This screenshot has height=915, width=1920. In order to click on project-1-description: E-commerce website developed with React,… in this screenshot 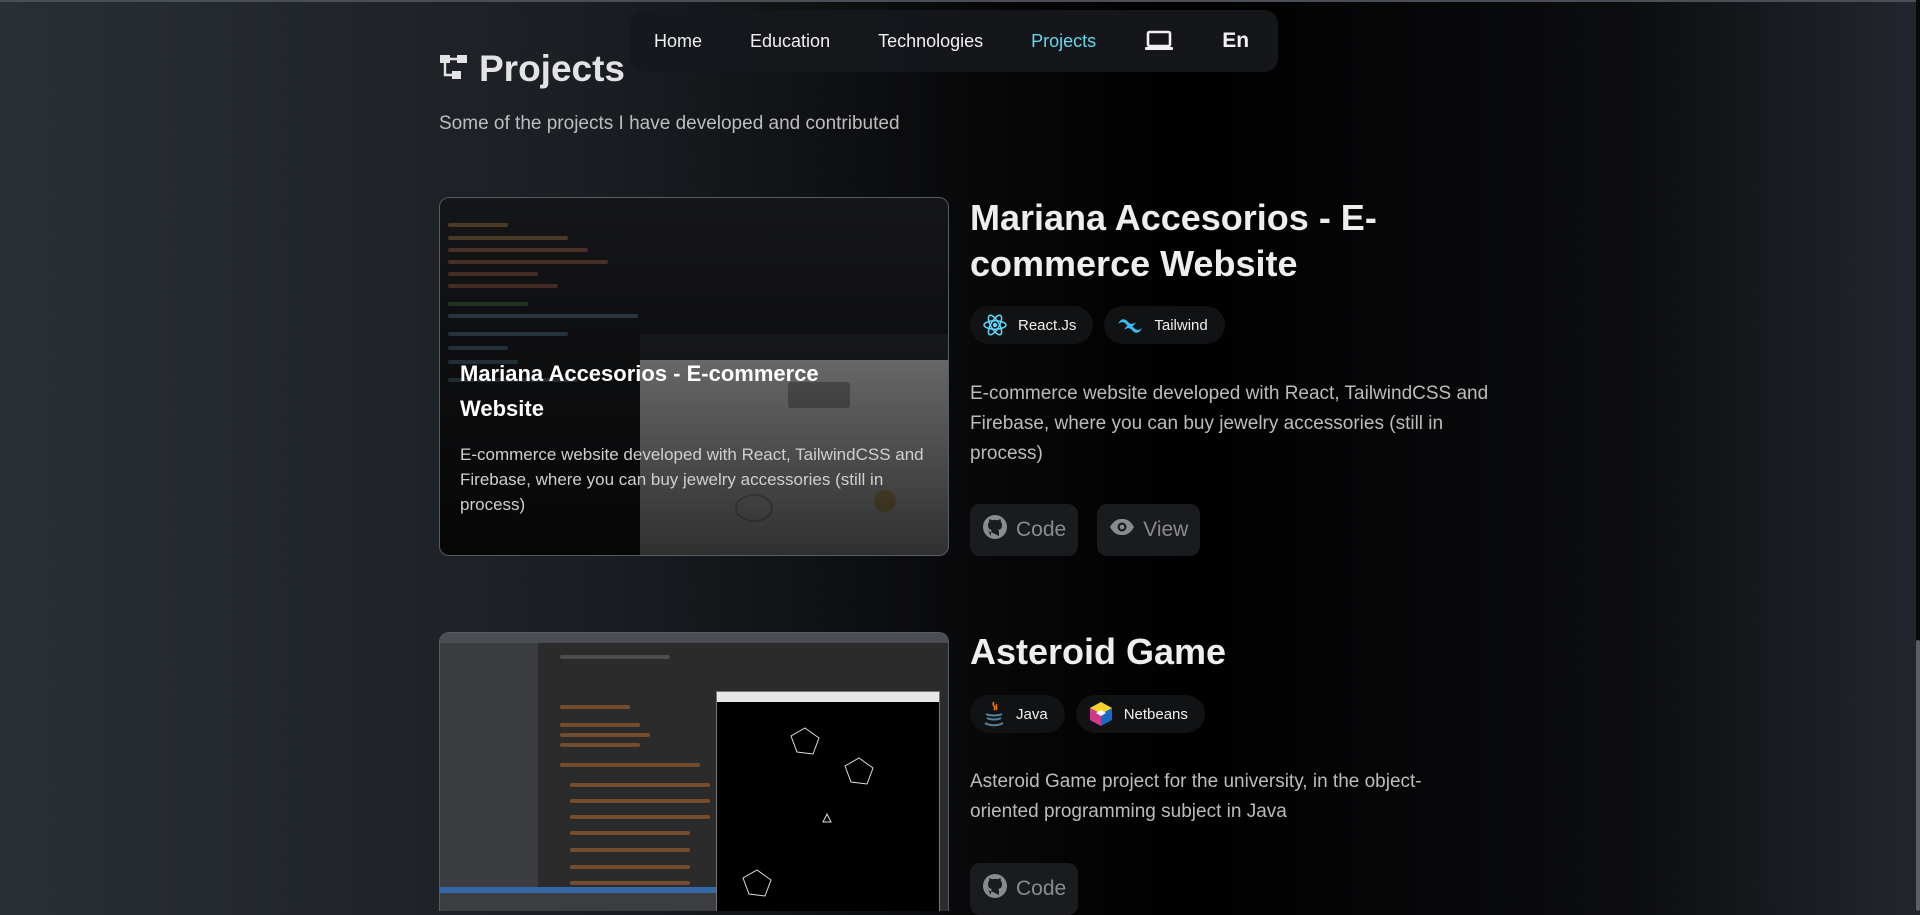, I will do `click(1229, 423)`.